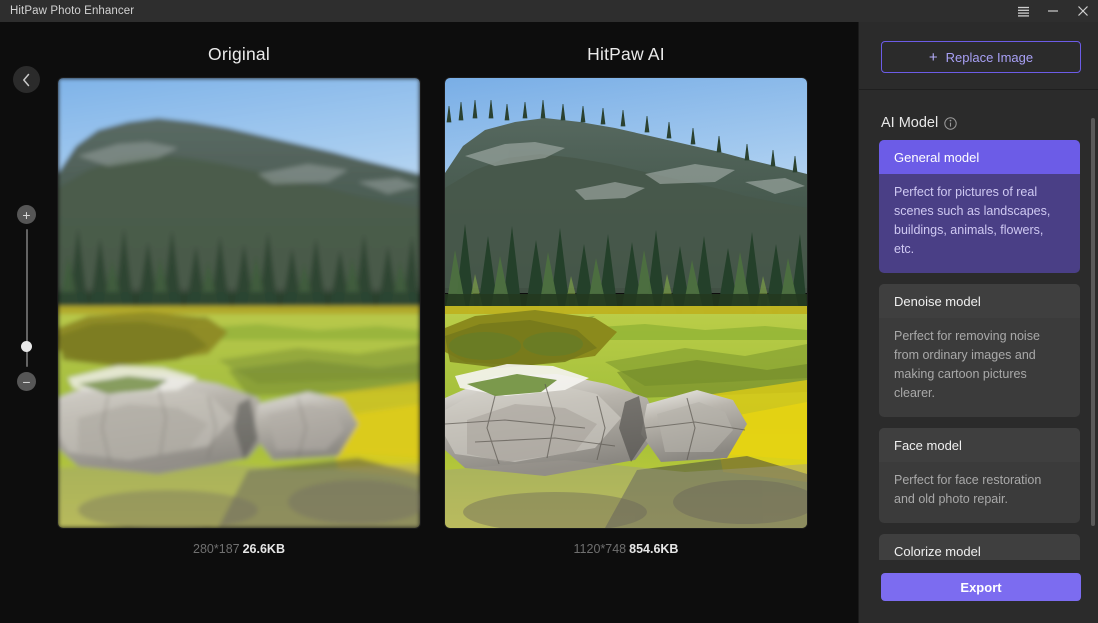 The image size is (1098, 623). What do you see at coordinates (1093, 322) in the screenshot?
I see `sidebar-scrollbar-thumb` at bounding box center [1093, 322].